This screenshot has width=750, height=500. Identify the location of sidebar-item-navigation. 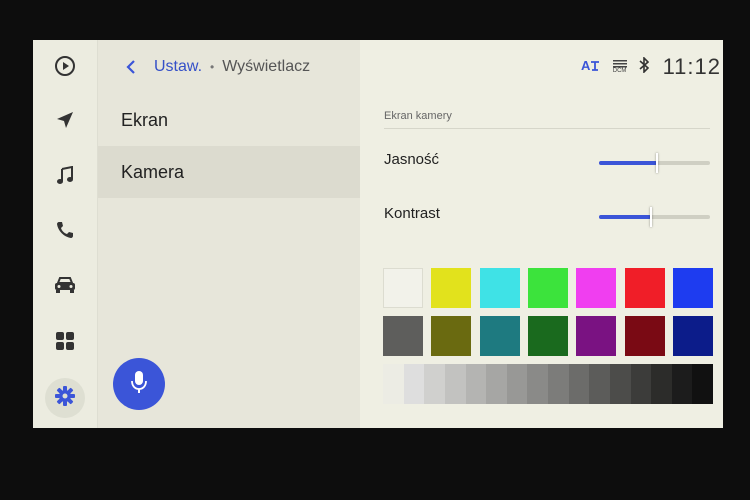
(65, 122).